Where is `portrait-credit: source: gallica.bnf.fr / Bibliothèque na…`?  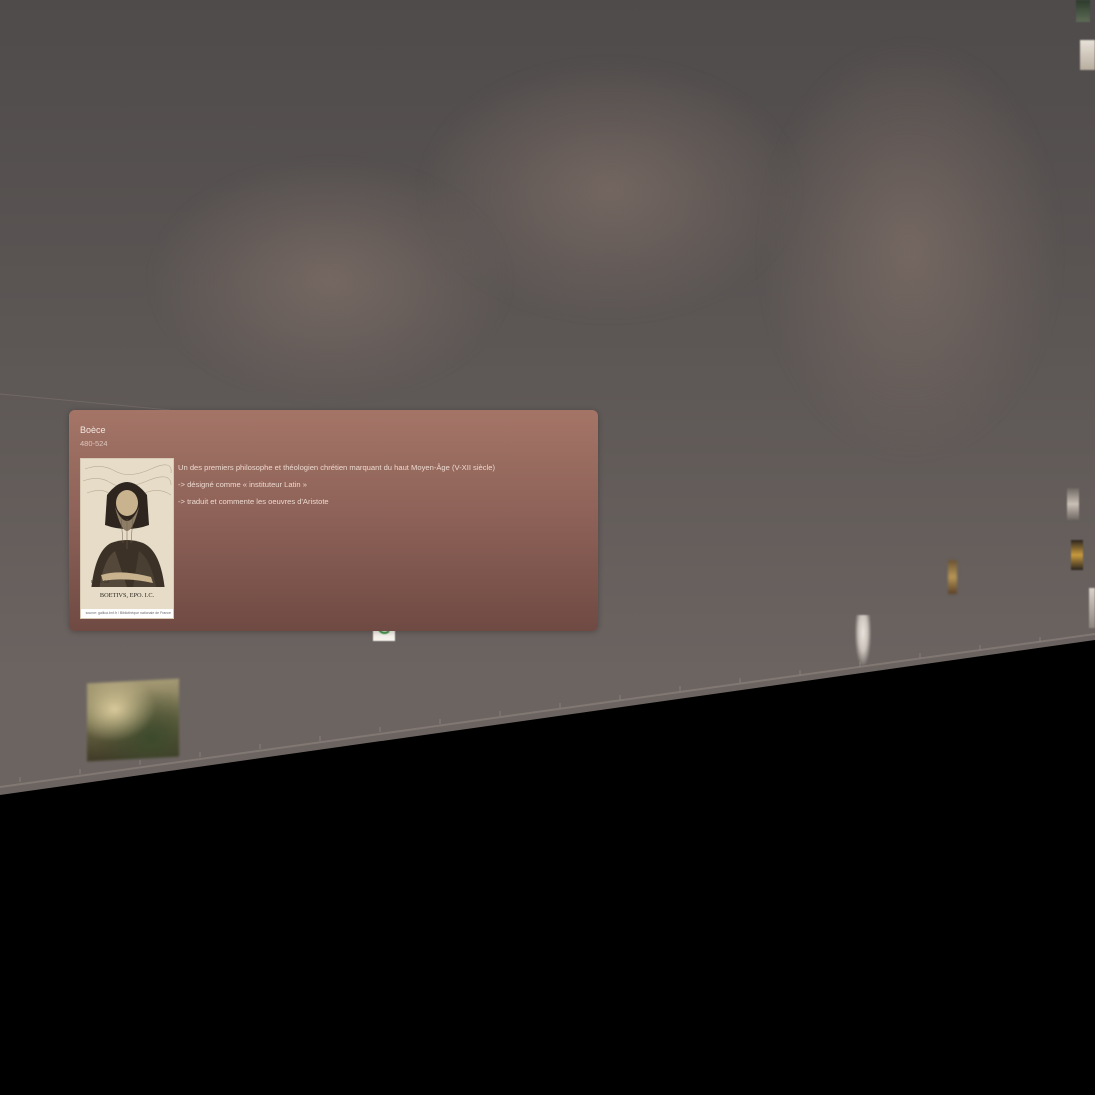
portrait-credit: source: gallica.bnf.fr / Bibliothèque na… is located at coordinates (127, 613).